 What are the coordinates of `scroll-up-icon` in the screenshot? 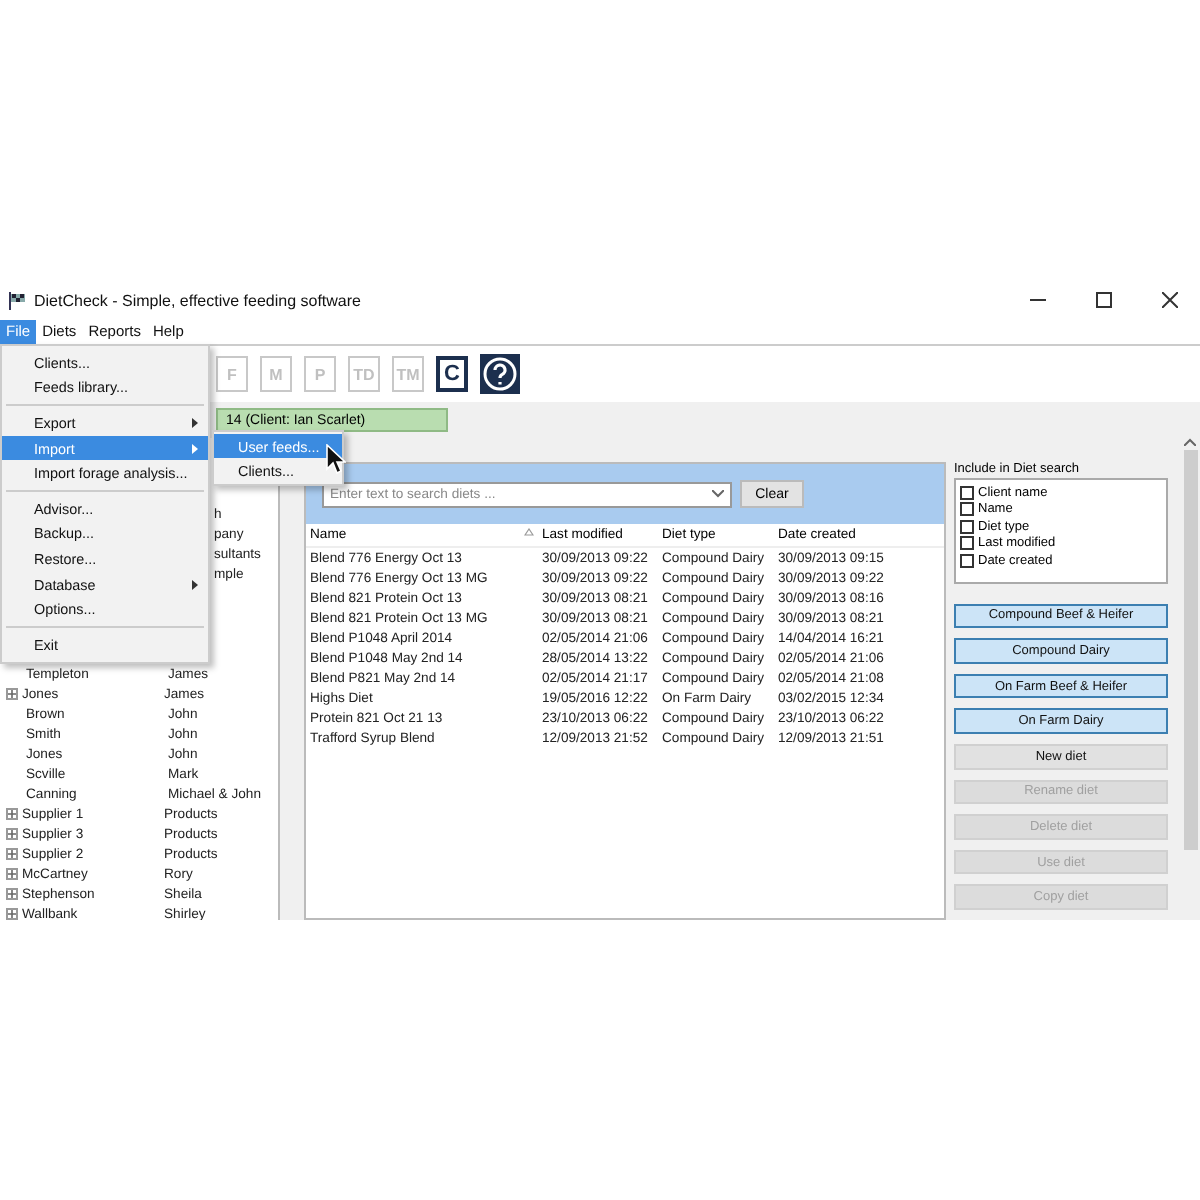 It's located at (1190, 442).